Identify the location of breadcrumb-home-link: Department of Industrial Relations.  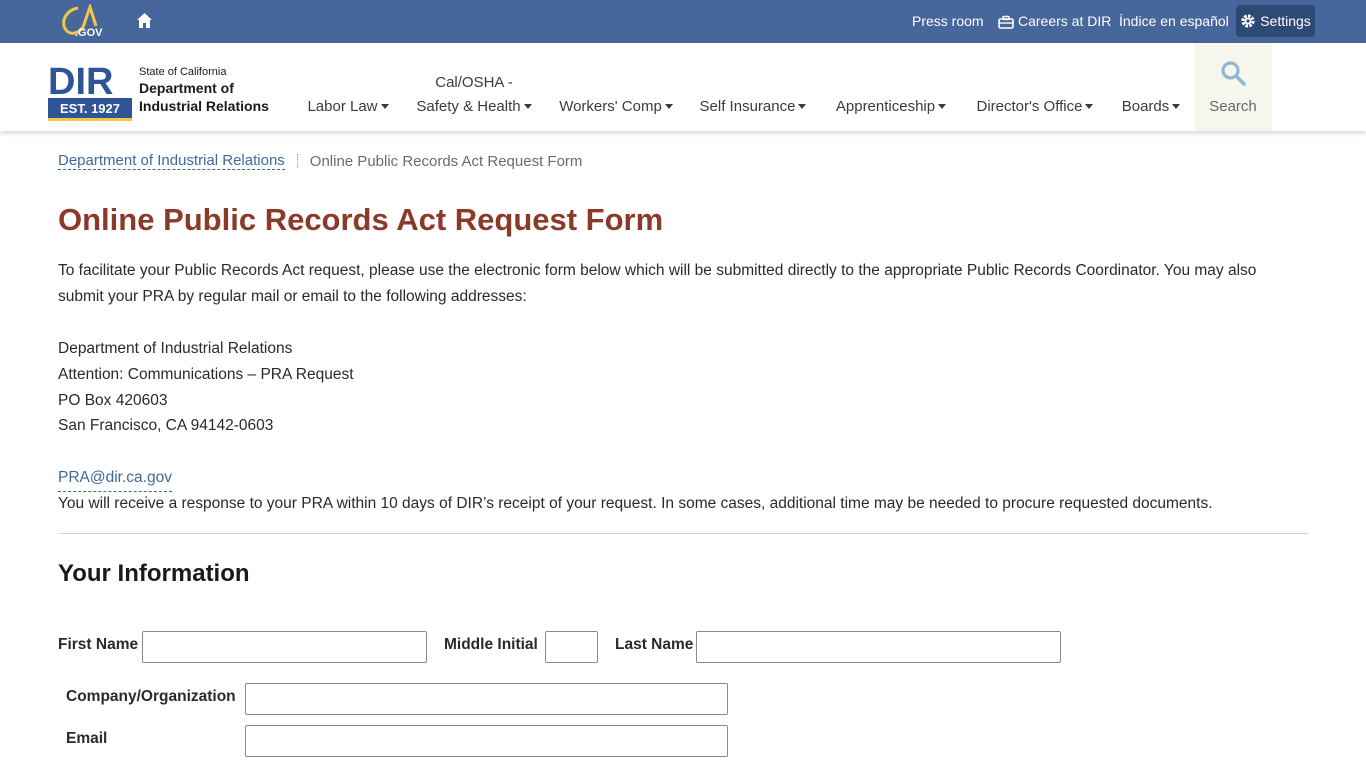
(171, 161).